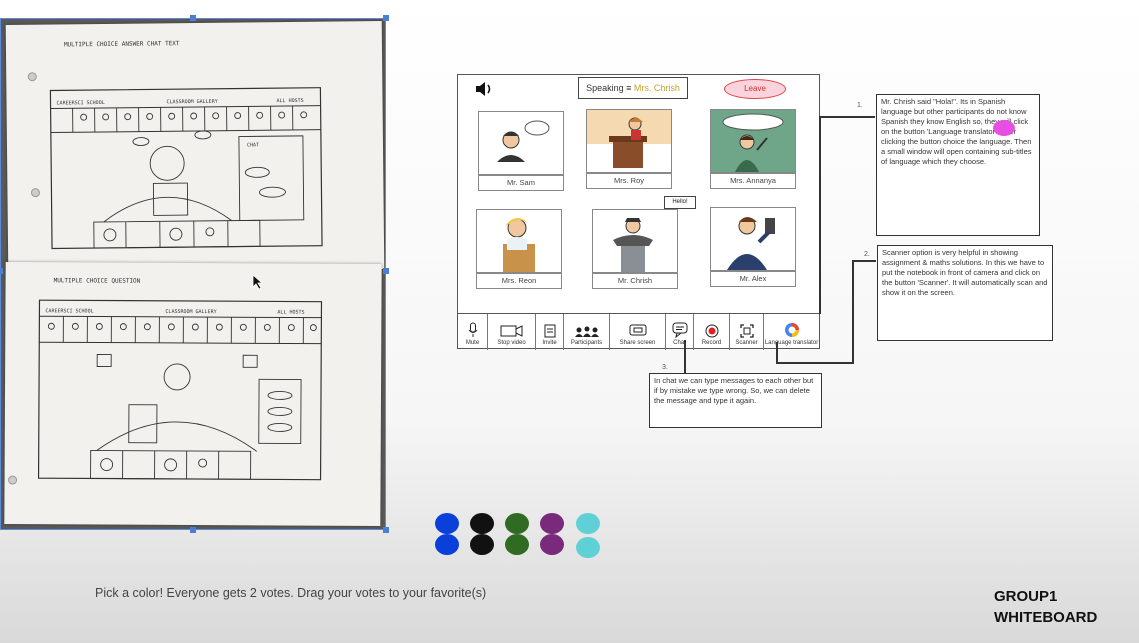  I want to click on speaking-indicator: Speaking ≡ Mrs. Chrish, so click(633, 88).